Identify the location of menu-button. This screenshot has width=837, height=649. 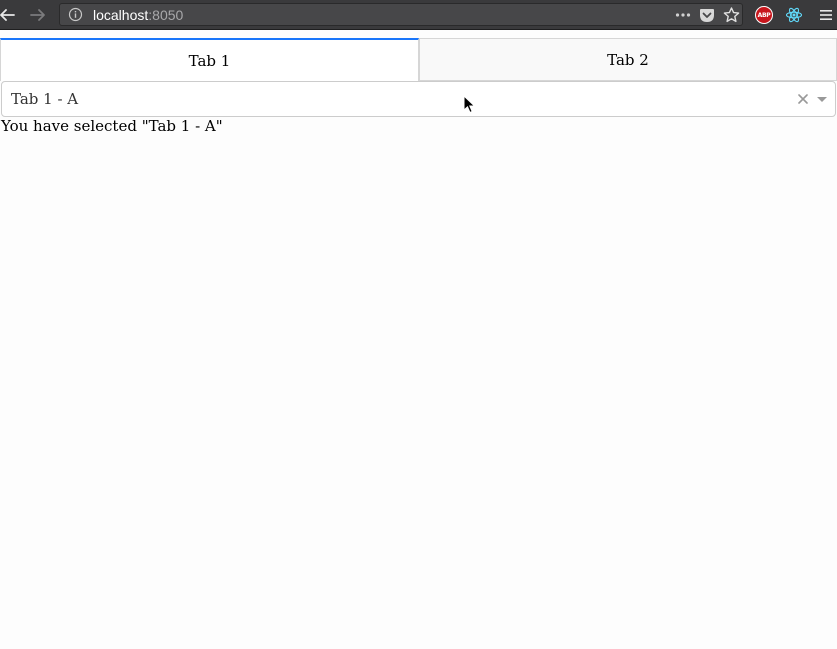
(826, 15).